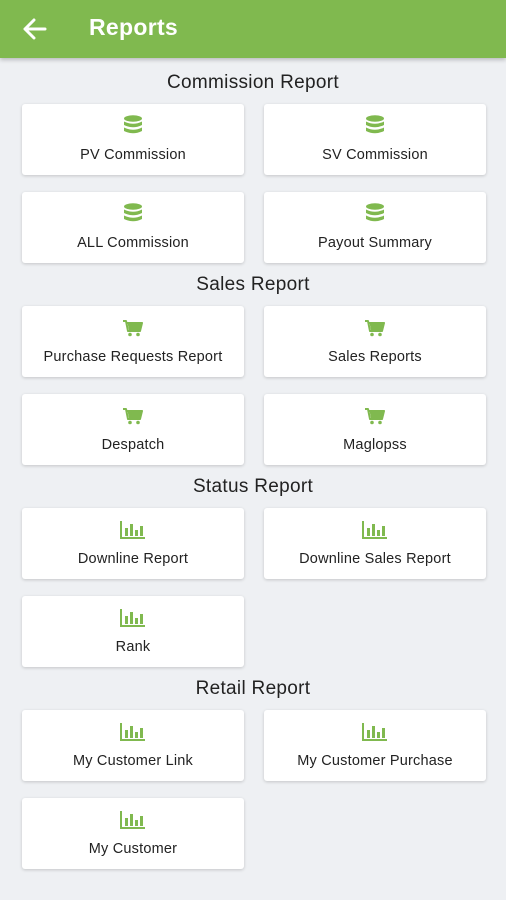  I want to click on card-all-commission: ALL Commission, so click(133, 227).